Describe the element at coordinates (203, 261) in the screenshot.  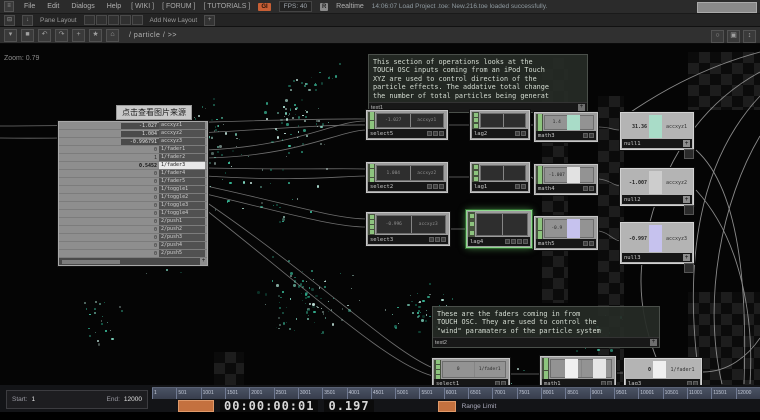
I see `table-plus-icon: +` at that location.